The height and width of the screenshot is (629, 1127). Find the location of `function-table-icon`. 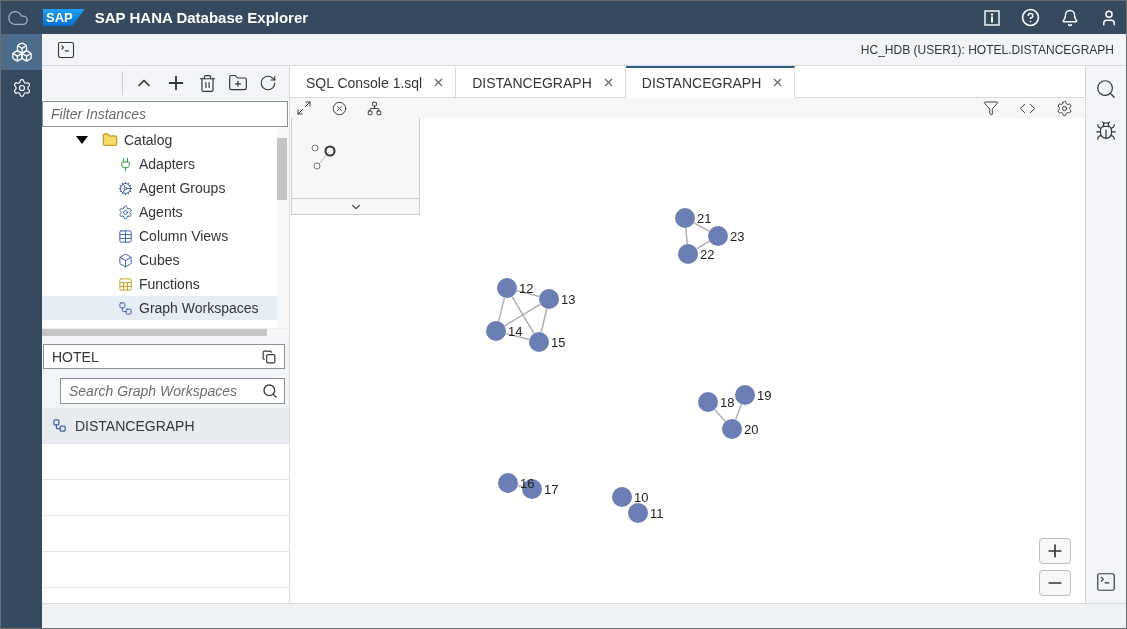

function-table-icon is located at coordinates (125, 284).